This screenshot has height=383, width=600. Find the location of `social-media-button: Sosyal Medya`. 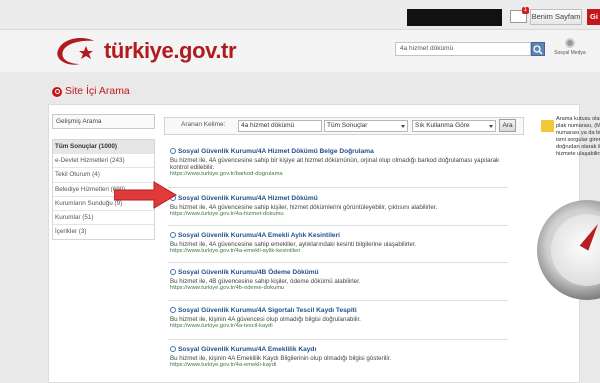

social-media-button: Sosyal Medya is located at coordinates (570, 47).